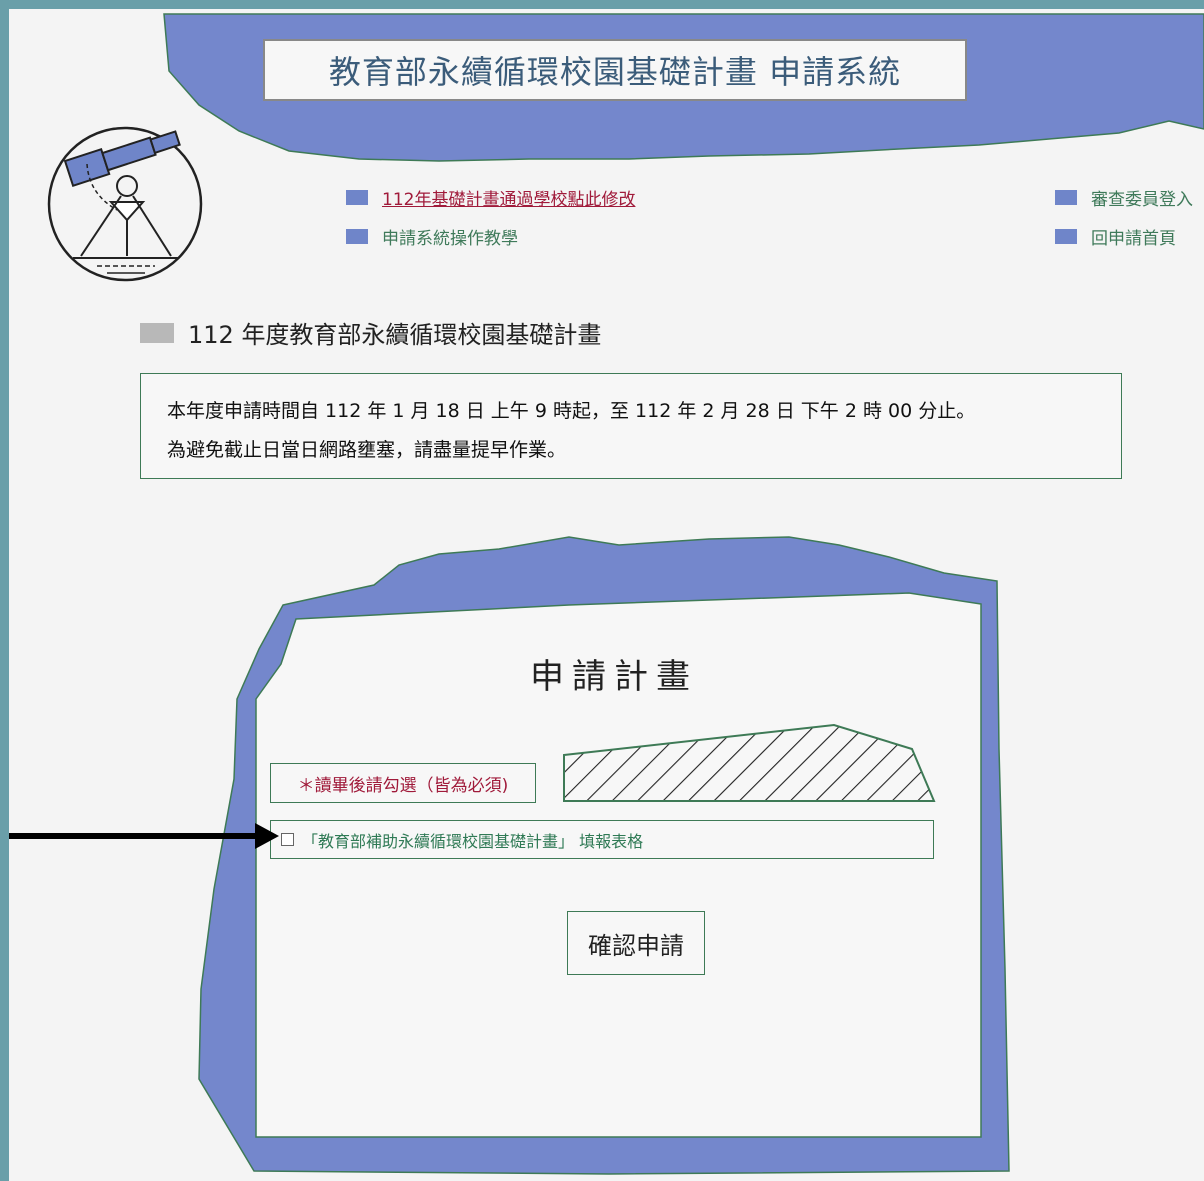 This screenshot has height=1181, width=1204. Describe the element at coordinates (472, 840) in the screenshot. I see `agreement-checkbox-label: 「教育部補助永續循環校園基礎計畫」 填報表格` at that location.